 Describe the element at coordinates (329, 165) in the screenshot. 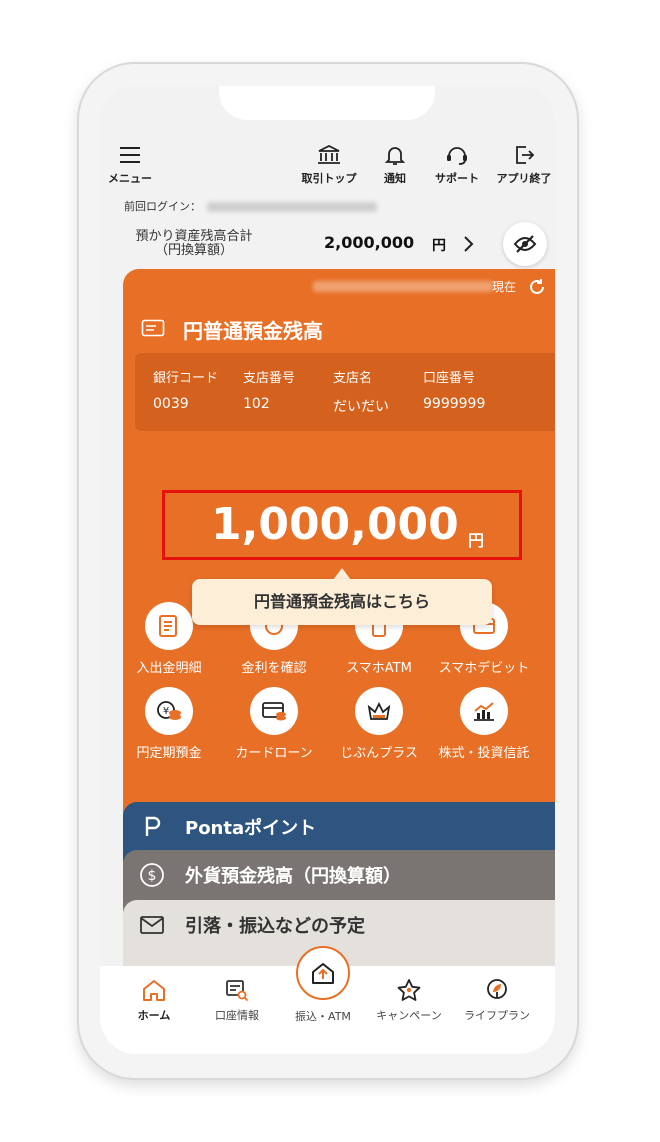

I see `bank-top-button: 取引トップ` at that location.